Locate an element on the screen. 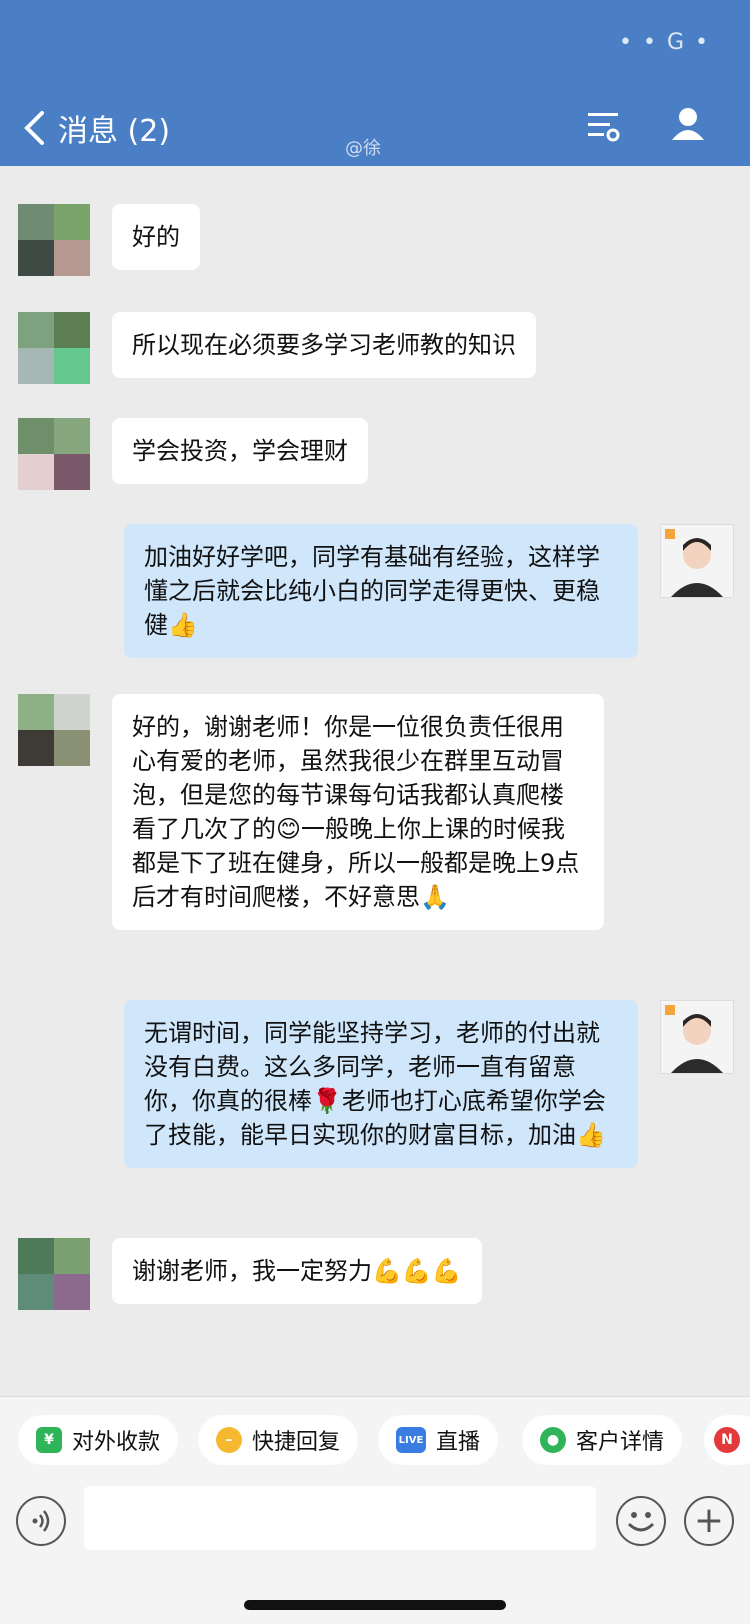  top-bar: • • G • 消息 (2) @徐 is located at coordinates (375, 83).